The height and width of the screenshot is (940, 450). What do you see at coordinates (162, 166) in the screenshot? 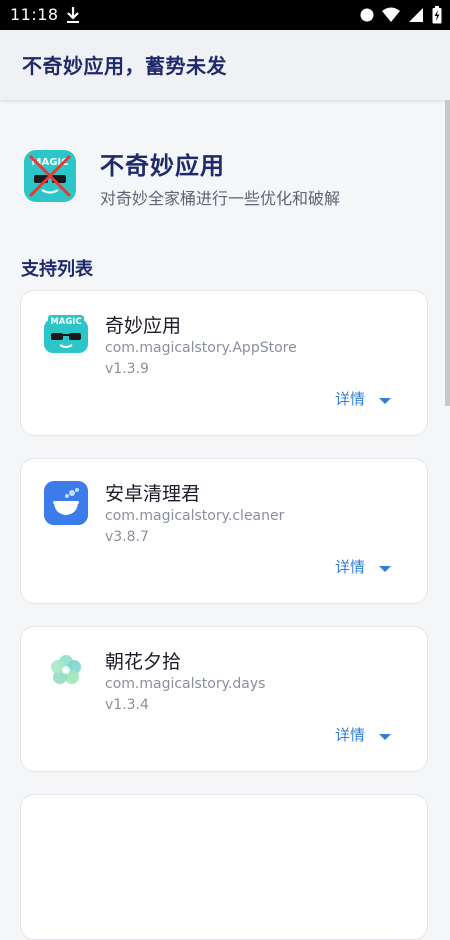
I see `hero-title: 不奇妙应用` at bounding box center [162, 166].